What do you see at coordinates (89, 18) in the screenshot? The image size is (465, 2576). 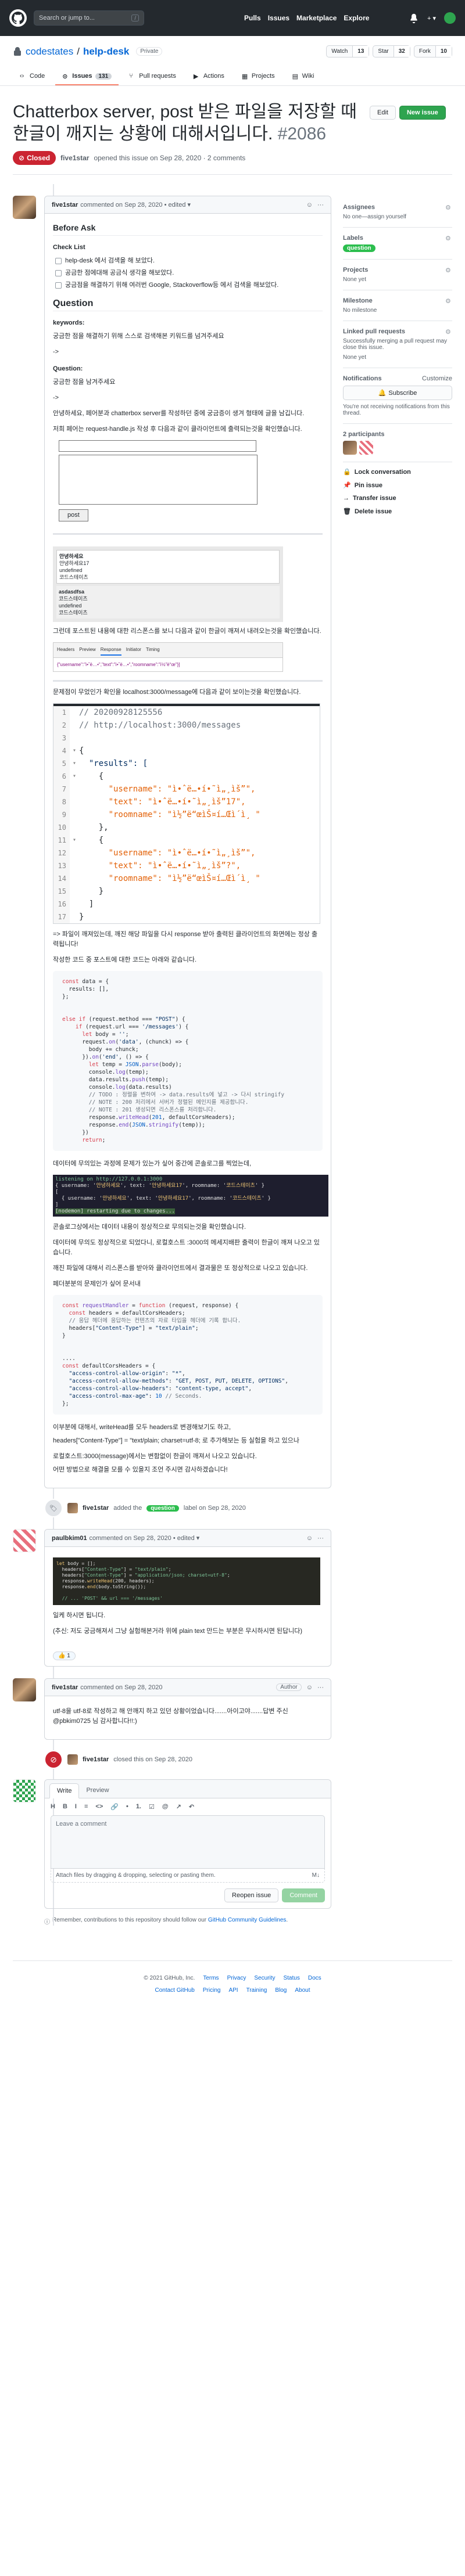 I see `search-input: Search or jump to... /` at bounding box center [89, 18].